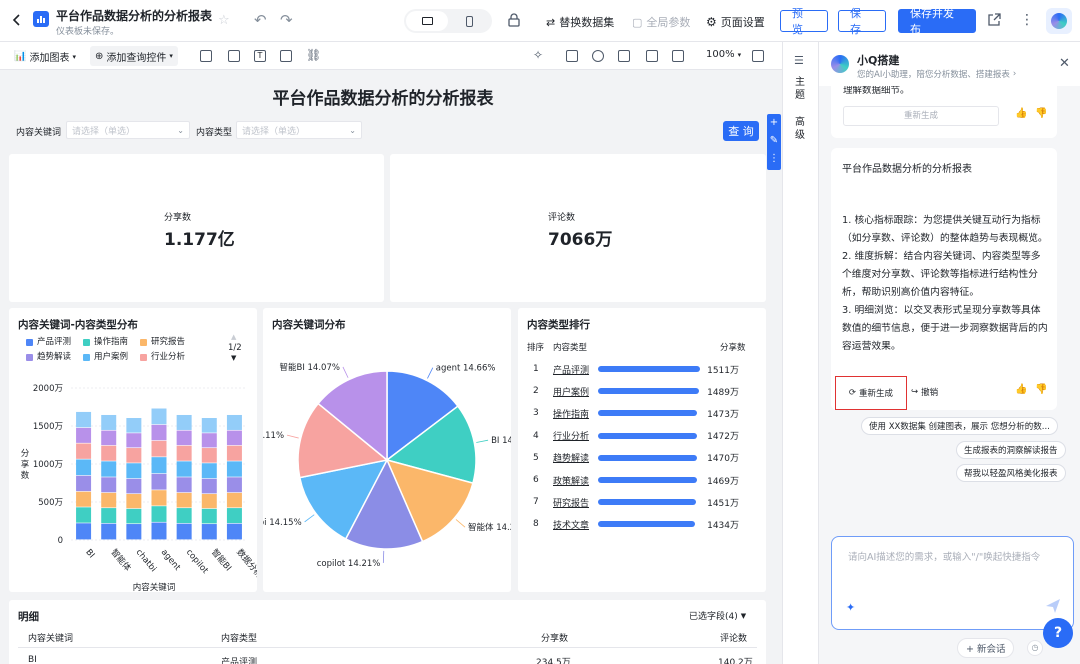  I want to click on redo-icon: ↷, so click(286, 20).